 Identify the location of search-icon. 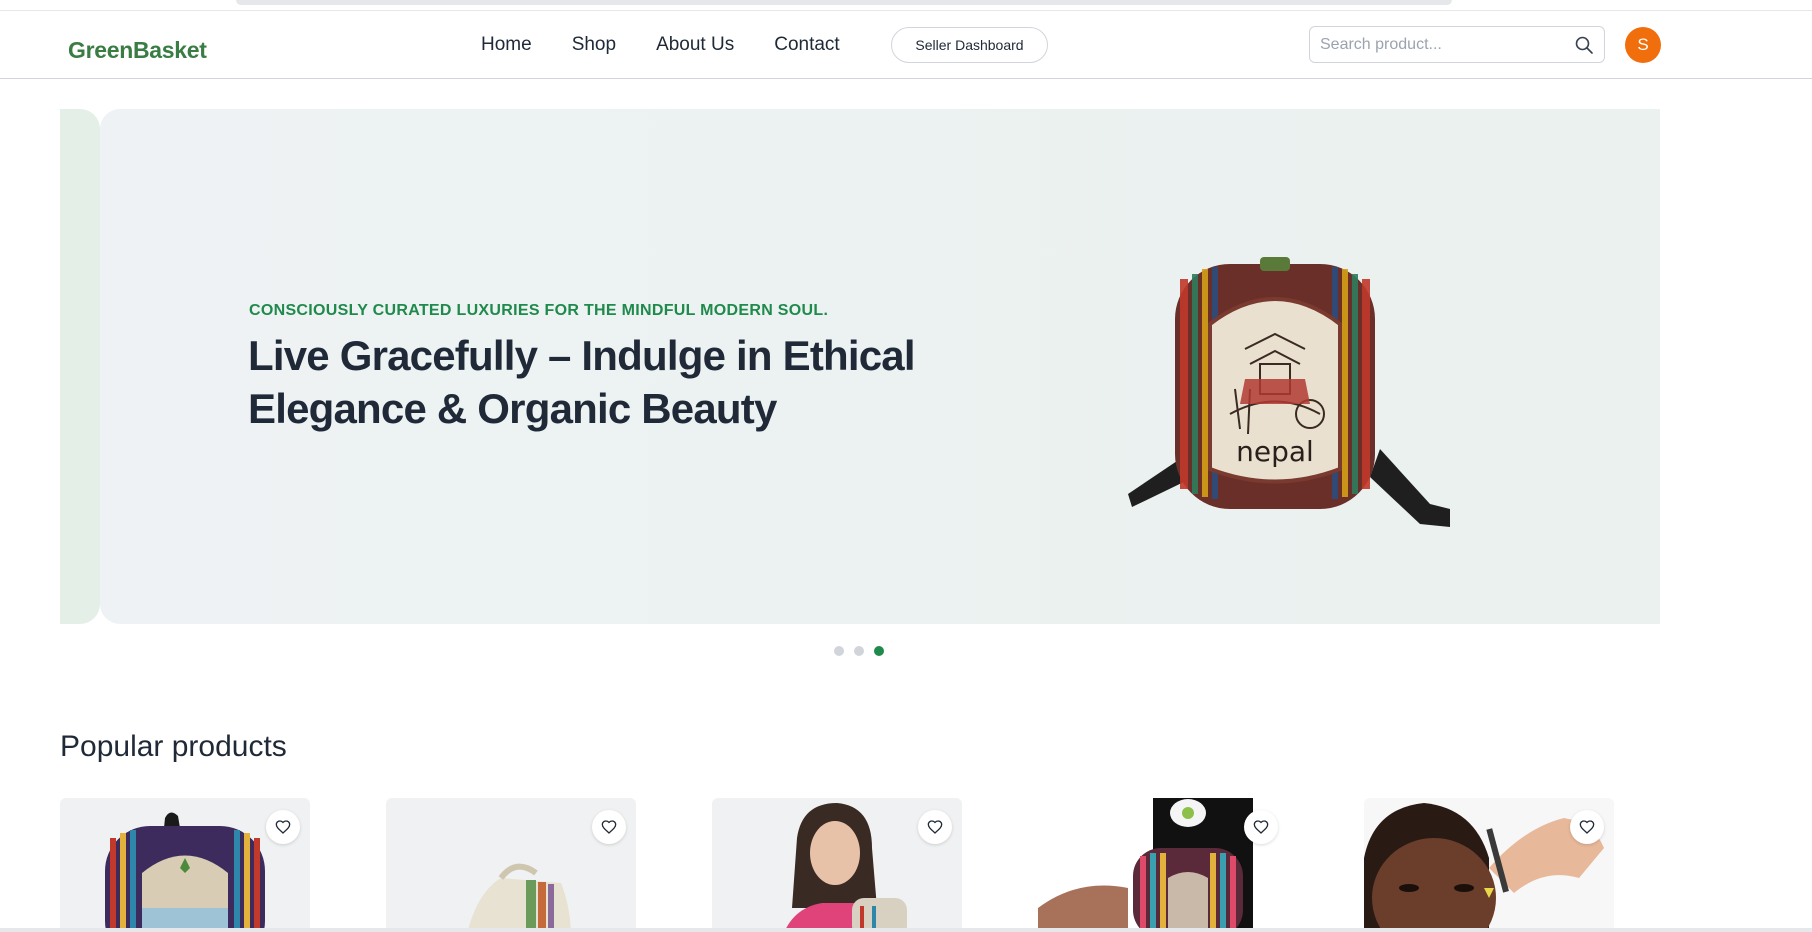
(1584, 45).